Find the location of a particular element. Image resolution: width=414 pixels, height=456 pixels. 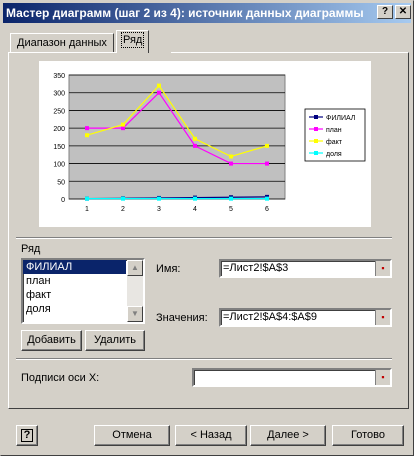

help-title-button: ? is located at coordinates (385, 12).